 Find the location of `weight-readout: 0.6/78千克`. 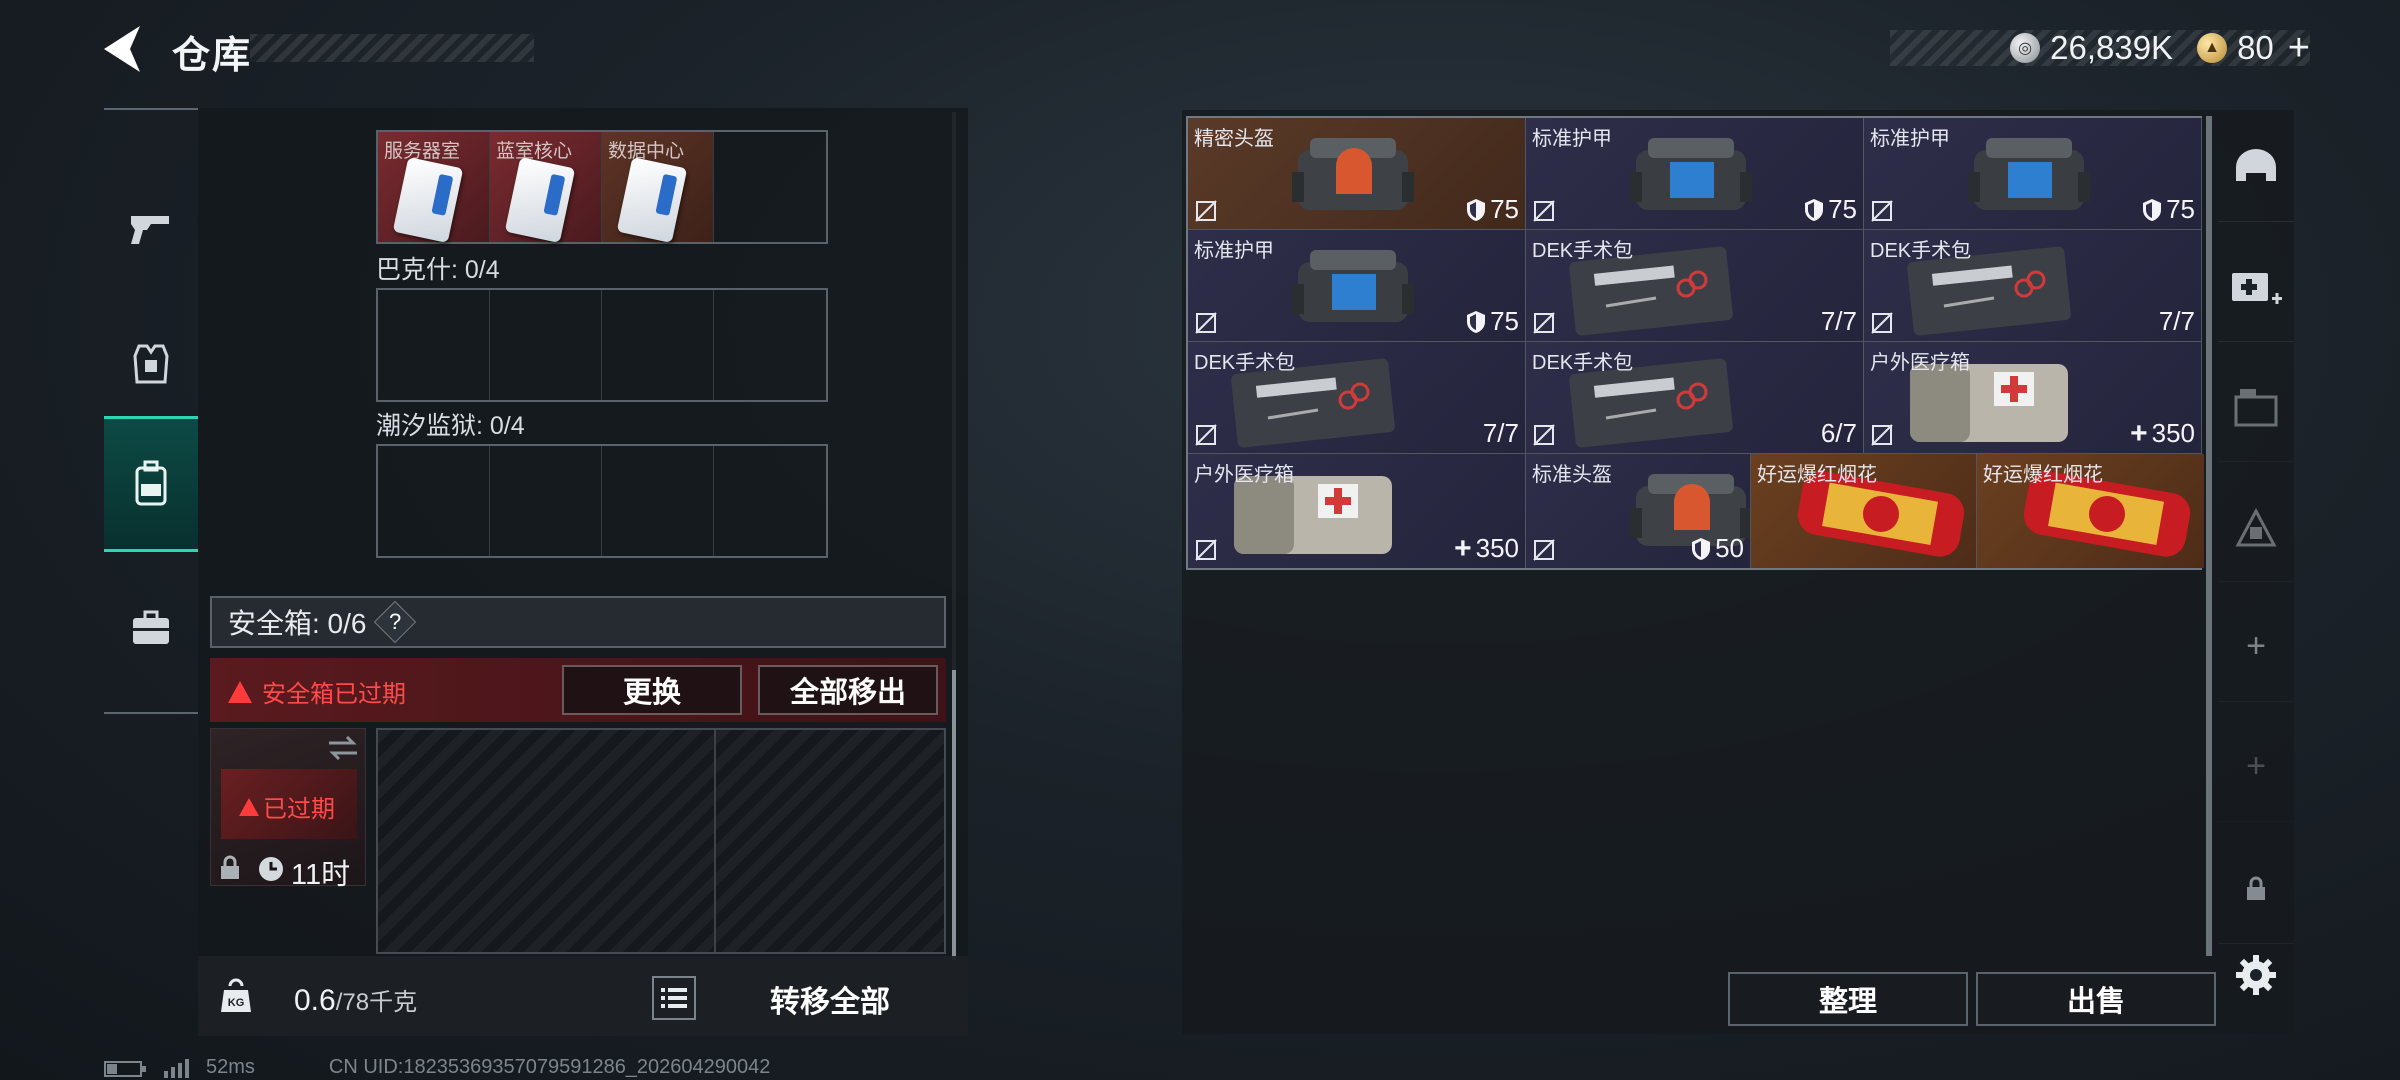

weight-readout: 0.6/78千克 is located at coordinates (355, 1000).